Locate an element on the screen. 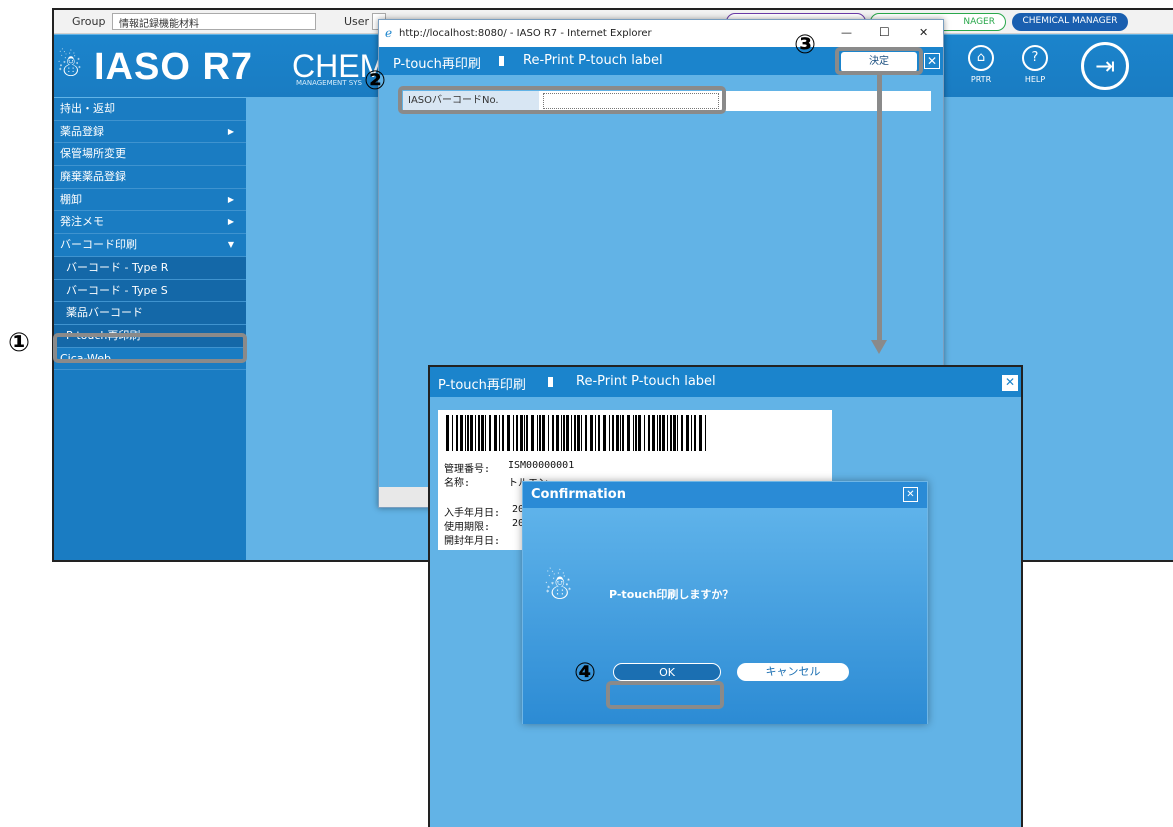 The width and height of the screenshot is (1173, 827). minimize-button: — is located at coordinates (846, 32).